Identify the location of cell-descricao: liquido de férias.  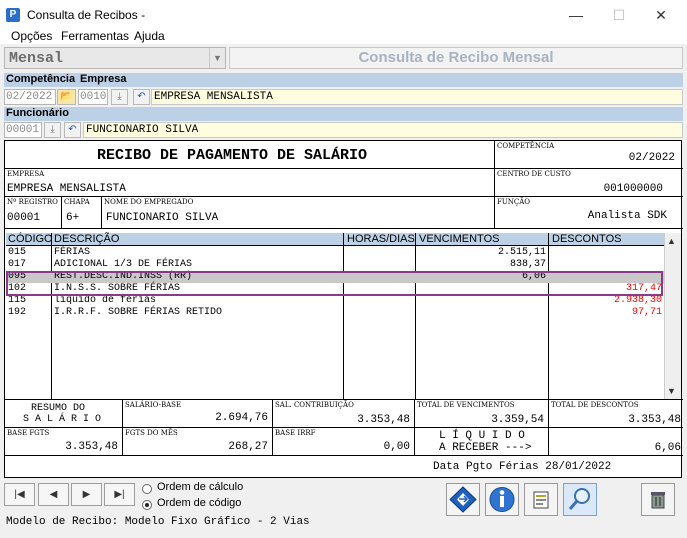
(105, 300).